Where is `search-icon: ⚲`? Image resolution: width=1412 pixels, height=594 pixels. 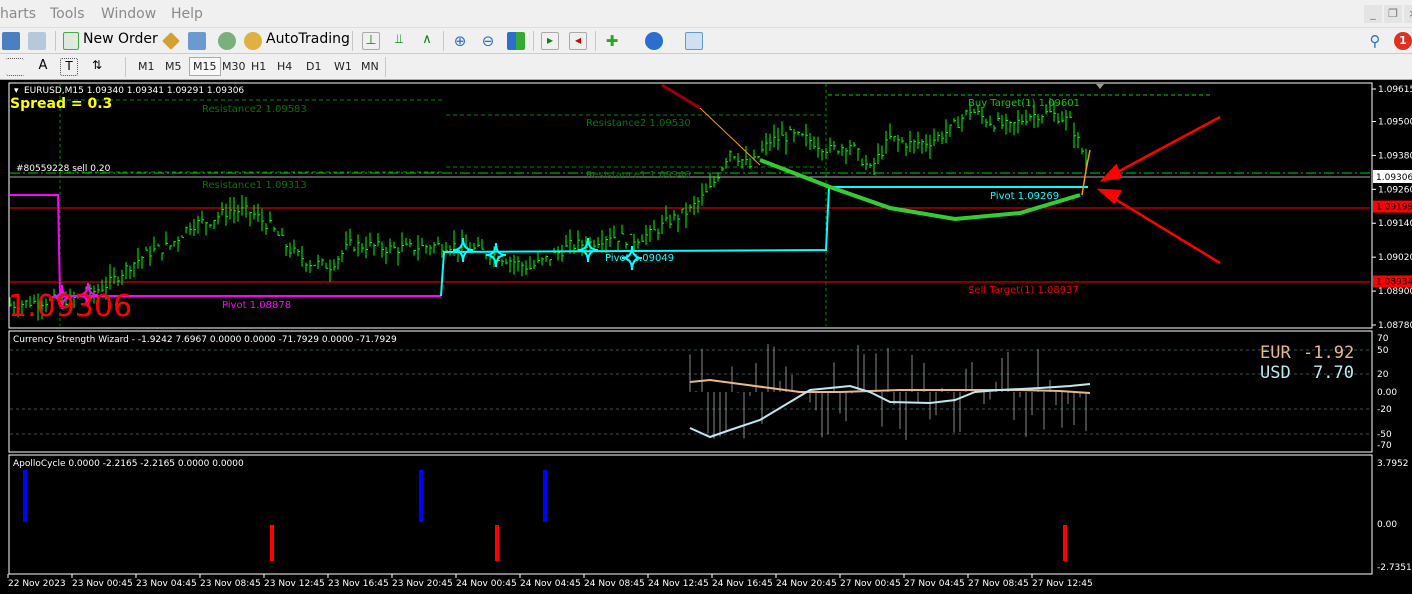
search-icon: ⚲ is located at coordinates (1375, 41).